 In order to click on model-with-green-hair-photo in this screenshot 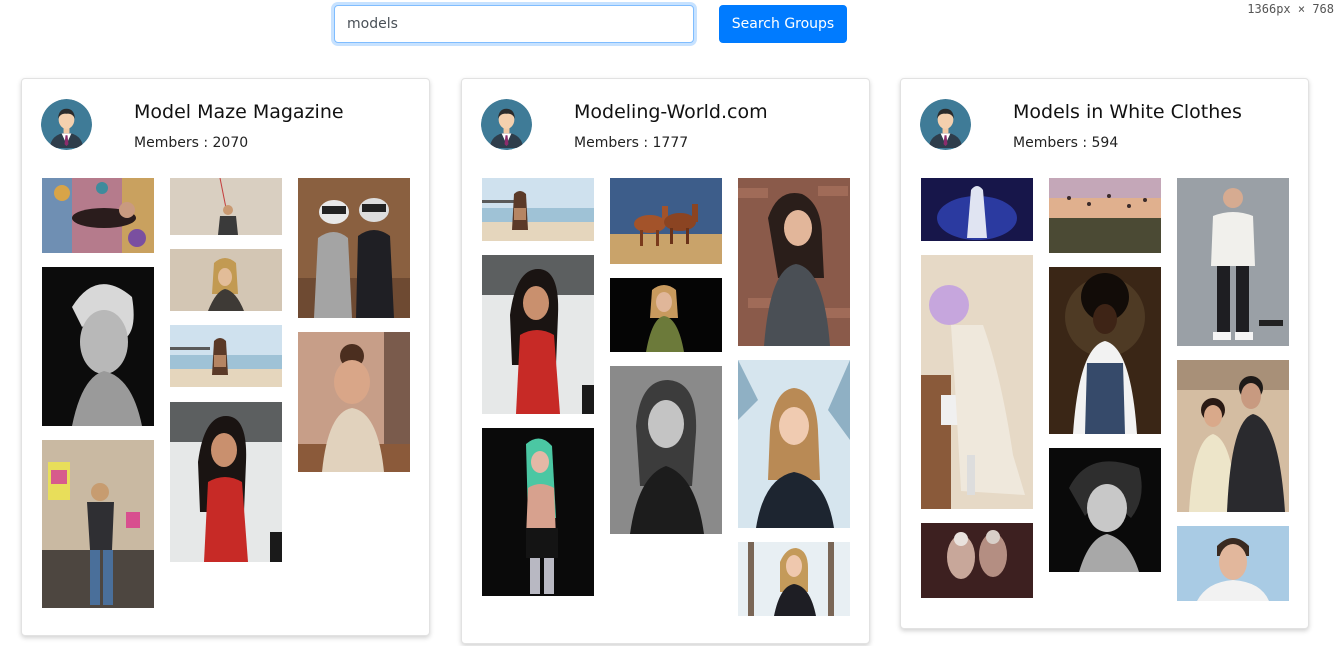, I will do `click(538, 512)`.